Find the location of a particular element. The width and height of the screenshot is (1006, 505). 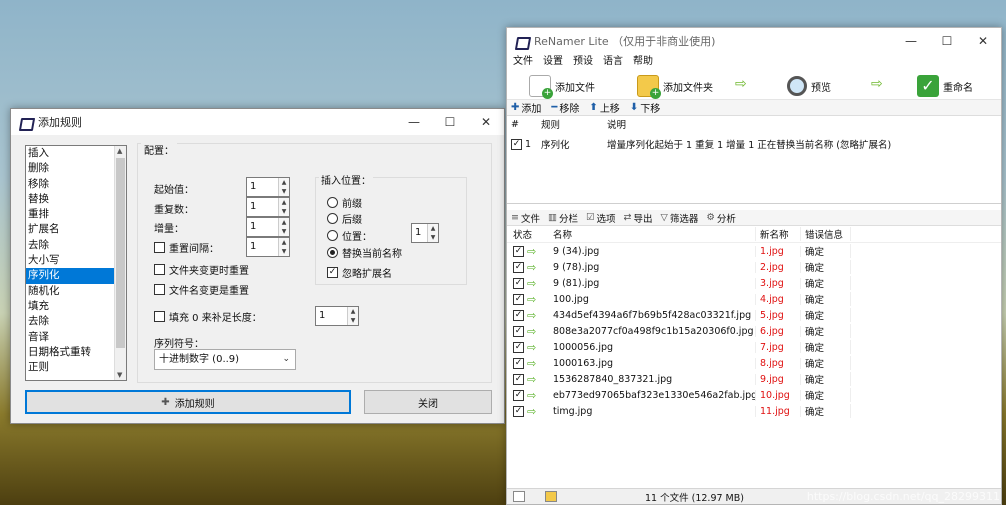

close-button: 关闭 is located at coordinates (428, 402).